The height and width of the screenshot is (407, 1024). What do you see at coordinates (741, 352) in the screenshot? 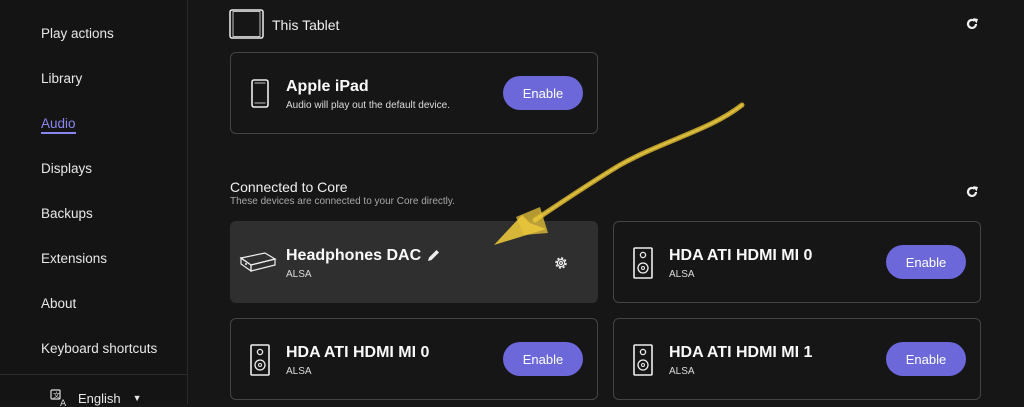
I see `device-name: HDA ATI HDMI MI 1` at bounding box center [741, 352].